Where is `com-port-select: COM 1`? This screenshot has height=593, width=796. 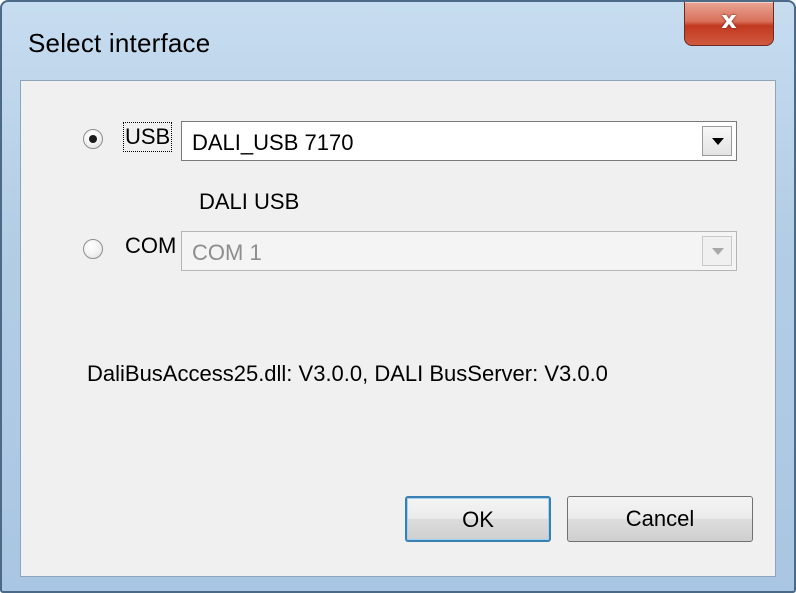
com-port-select: COM 1 is located at coordinates (459, 251).